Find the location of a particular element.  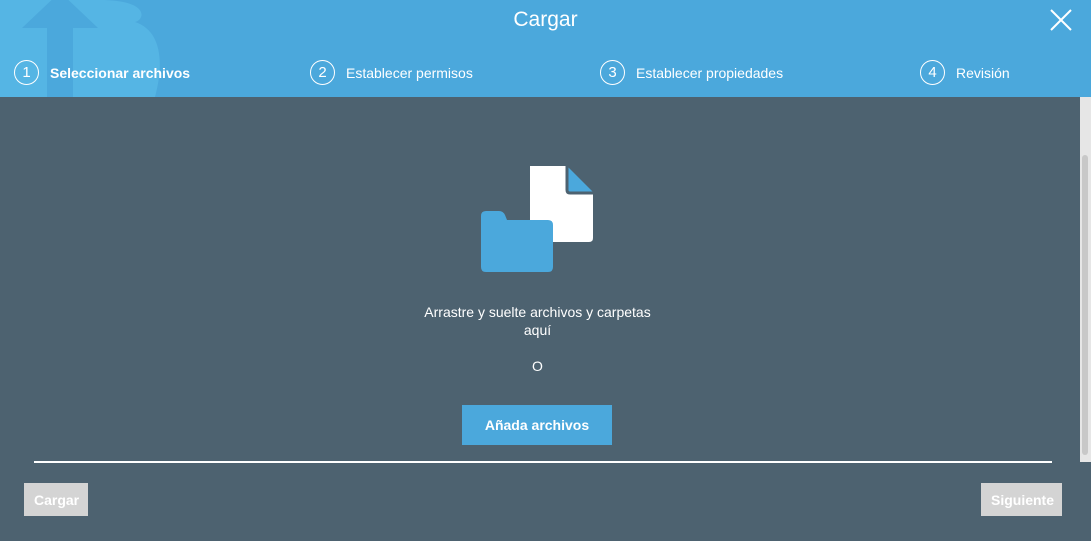

add-files-button: Añada archivos is located at coordinates (537, 425).